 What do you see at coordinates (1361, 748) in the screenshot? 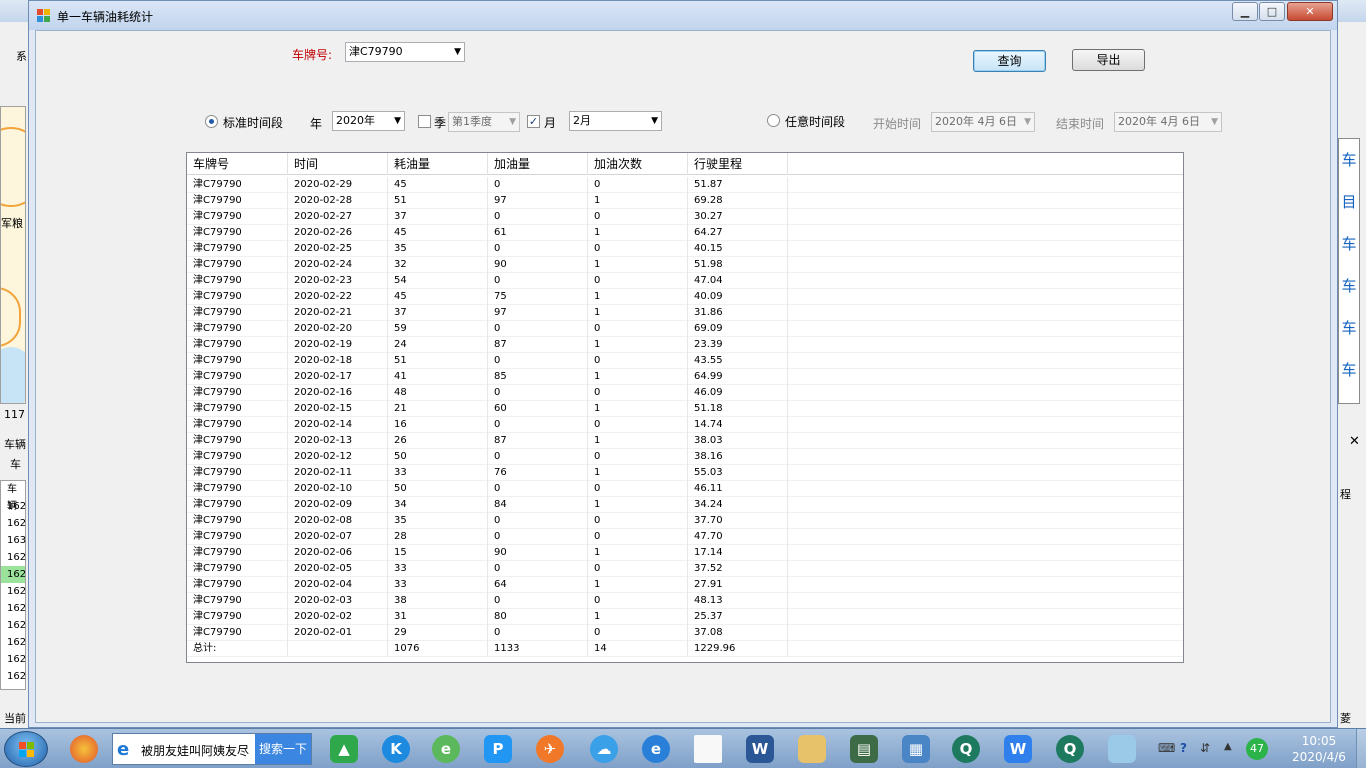
I see `show-desktop-button` at bounding box center [1361, 748].